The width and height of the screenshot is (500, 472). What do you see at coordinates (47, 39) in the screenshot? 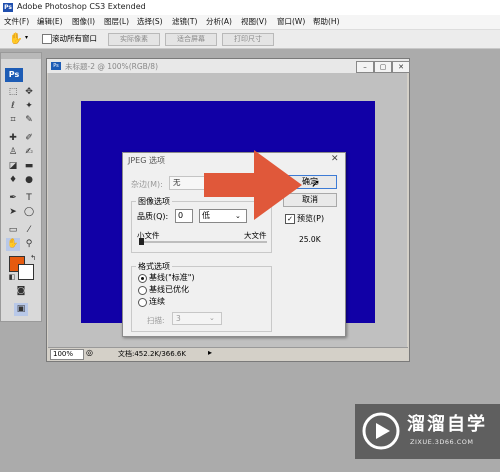
I see `scroll-all-windows-checkbox` at bounding box center [47, 39].